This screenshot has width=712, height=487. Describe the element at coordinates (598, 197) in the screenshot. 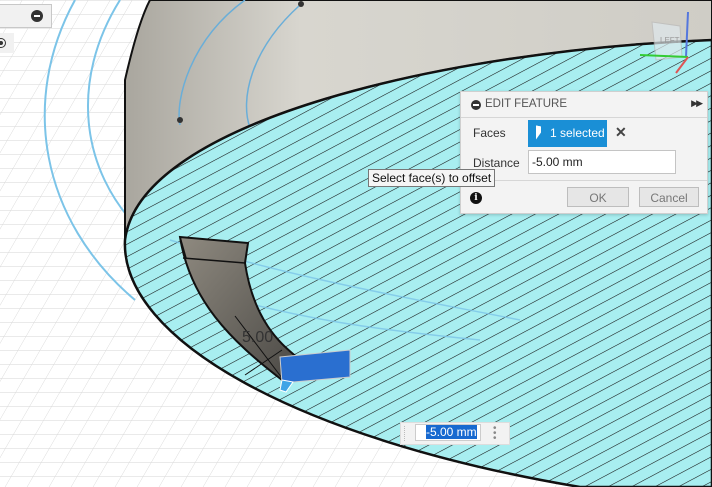

I see `ok-button: OK` at that location.